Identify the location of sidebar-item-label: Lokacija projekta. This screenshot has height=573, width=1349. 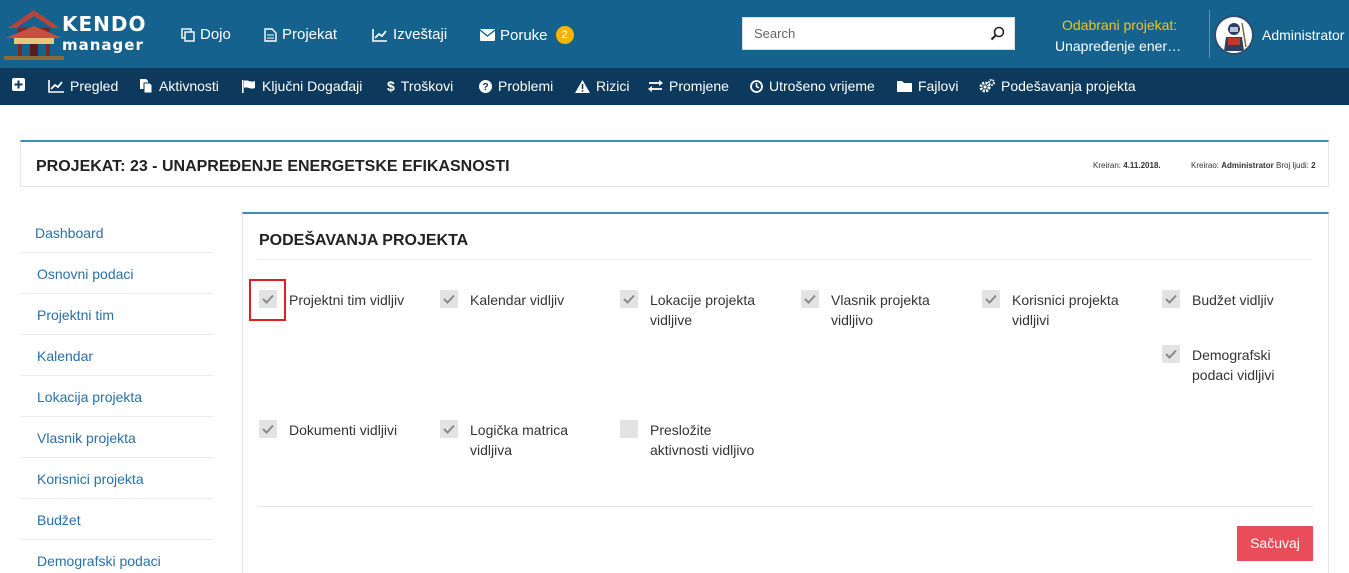
(90, 397).